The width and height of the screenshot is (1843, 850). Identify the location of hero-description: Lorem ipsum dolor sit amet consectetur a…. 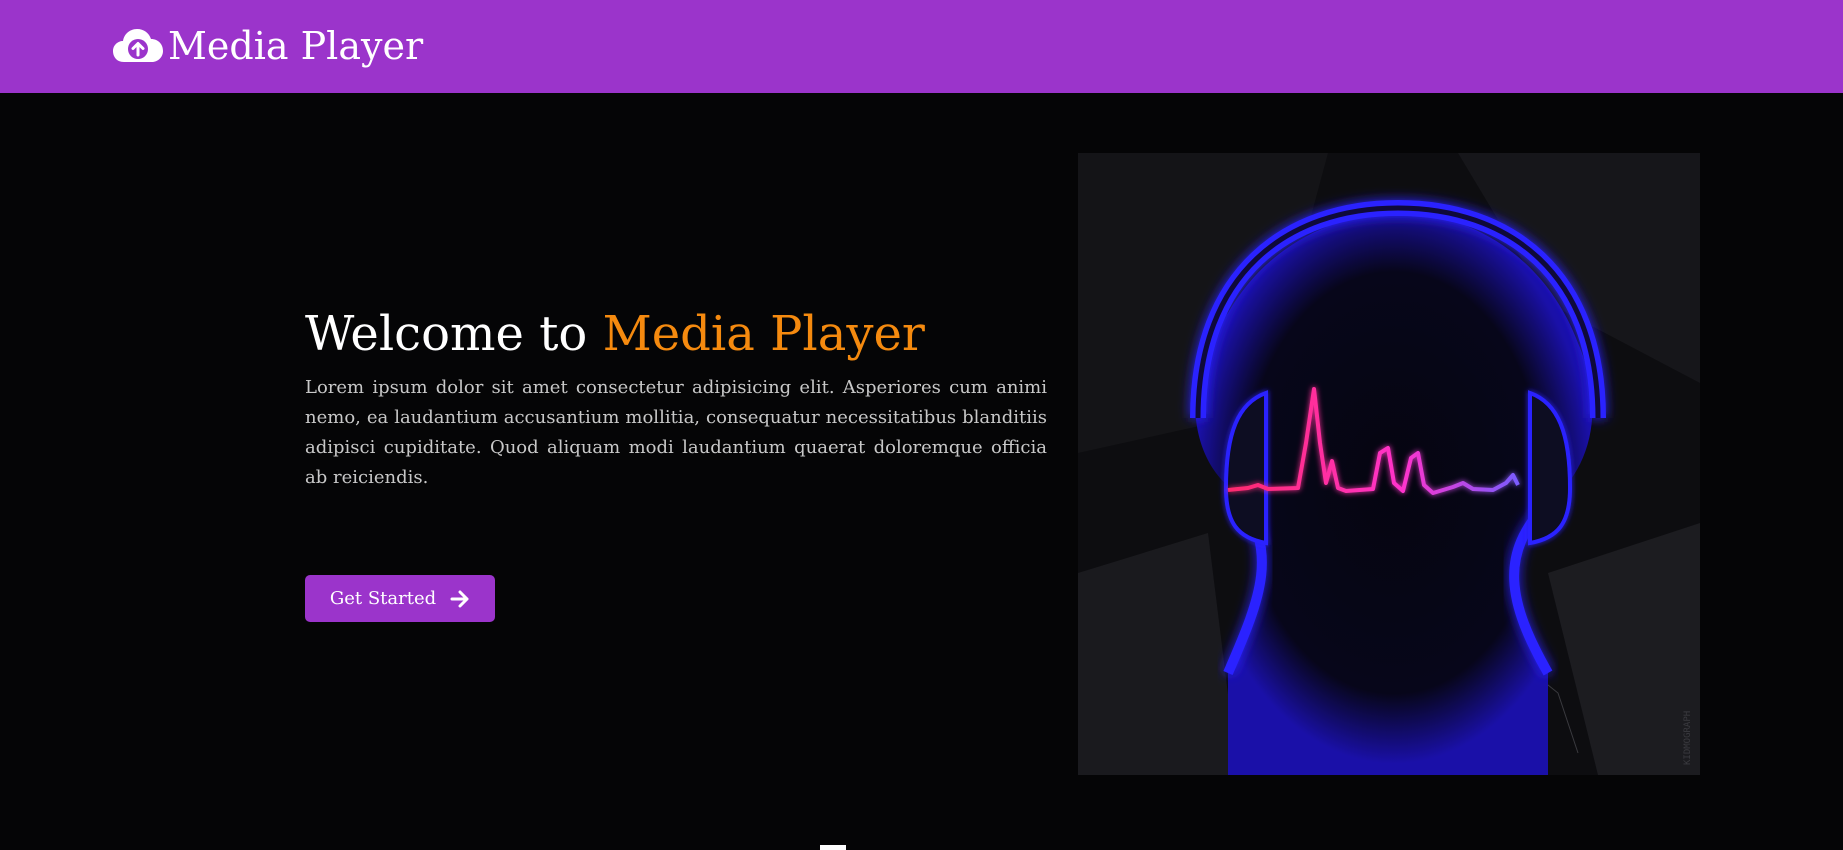
(676, 432).